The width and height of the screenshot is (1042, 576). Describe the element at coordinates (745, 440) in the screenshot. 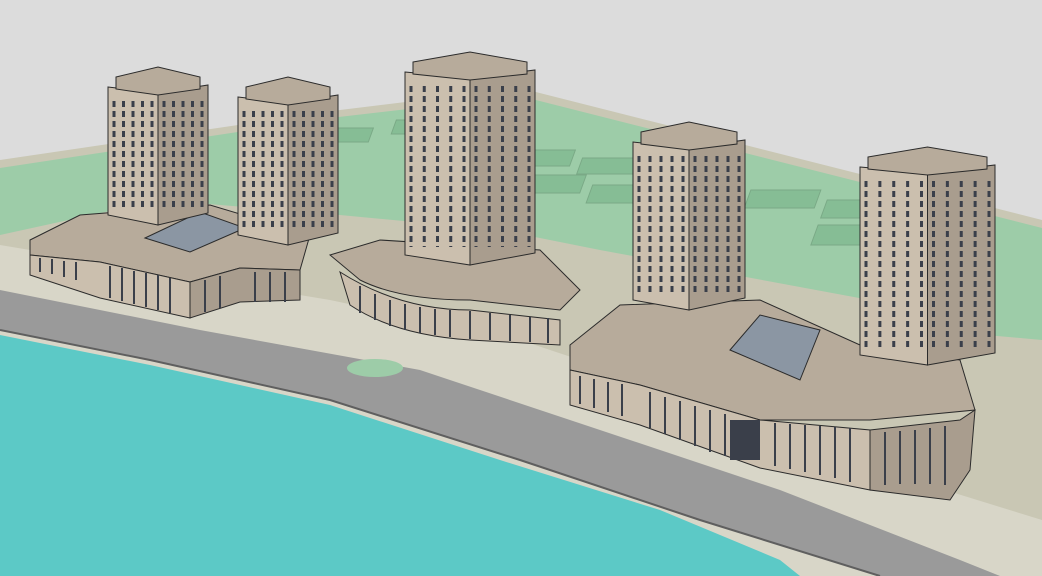

I see `east-entrance` at that location.